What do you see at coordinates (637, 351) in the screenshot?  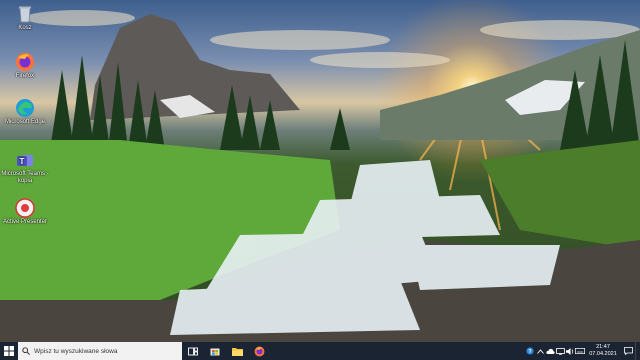 I see `show-desktop-button` at bounding box center [637, 351].